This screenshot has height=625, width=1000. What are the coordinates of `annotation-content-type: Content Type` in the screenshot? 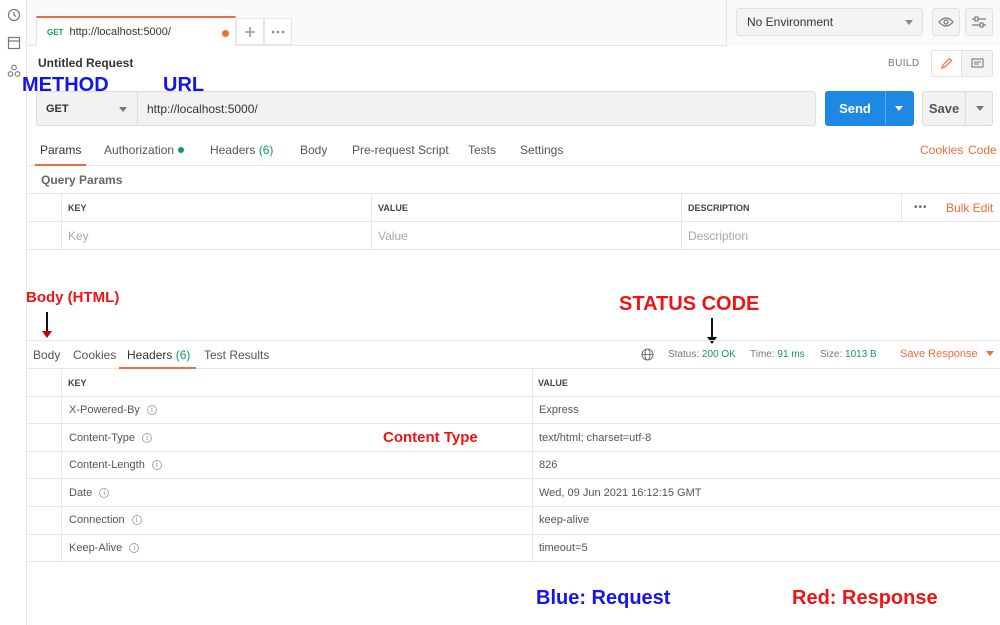 It's located at (430, 437).